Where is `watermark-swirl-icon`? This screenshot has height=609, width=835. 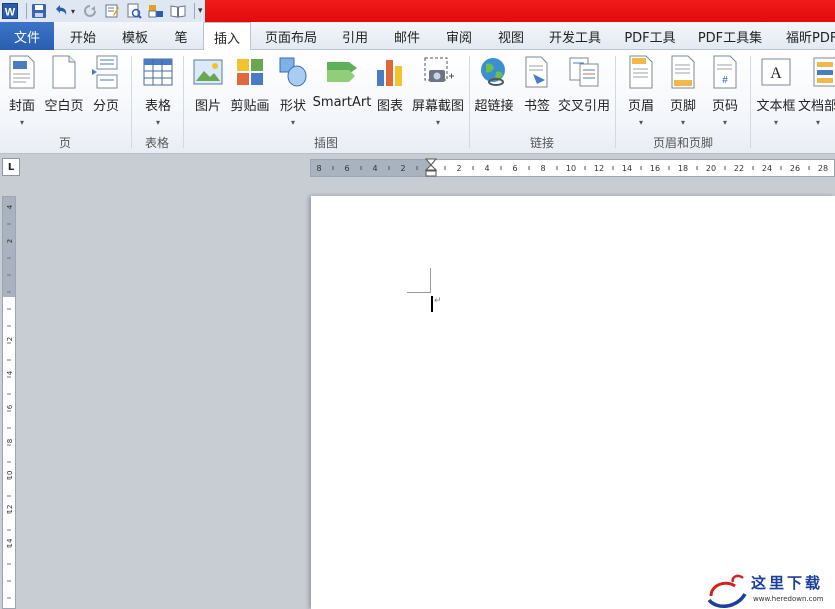
watermark-swirl-icon is located at coordinates (727, 591).